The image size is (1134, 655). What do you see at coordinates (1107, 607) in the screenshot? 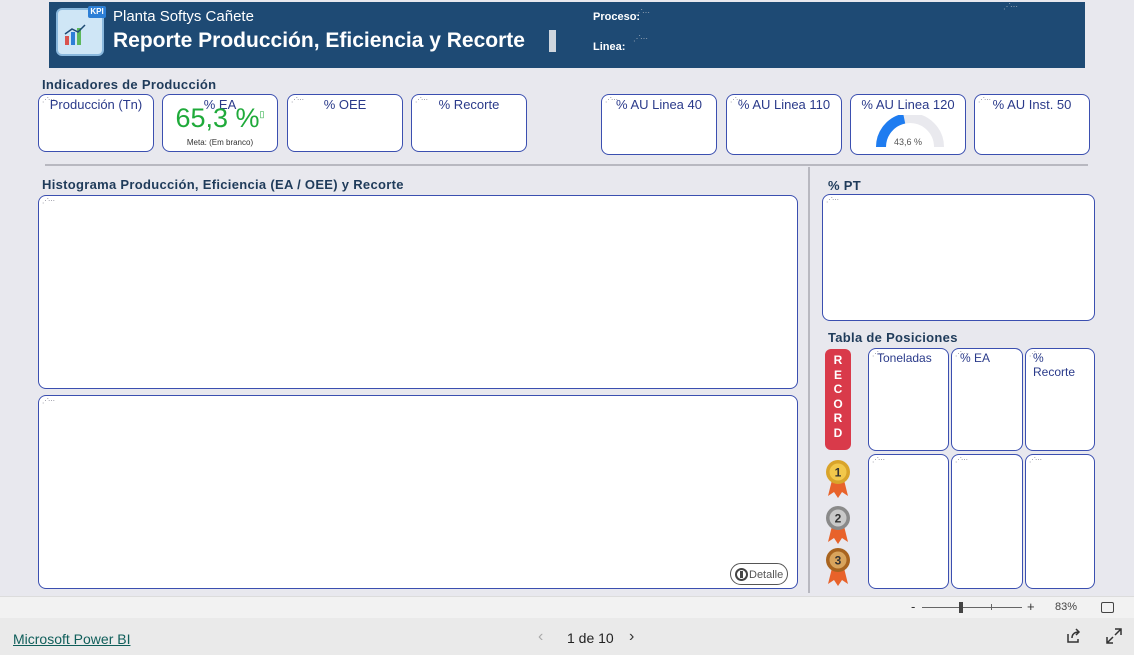
I see `fit-to-page-icon` at bounding box center [1107, 607].